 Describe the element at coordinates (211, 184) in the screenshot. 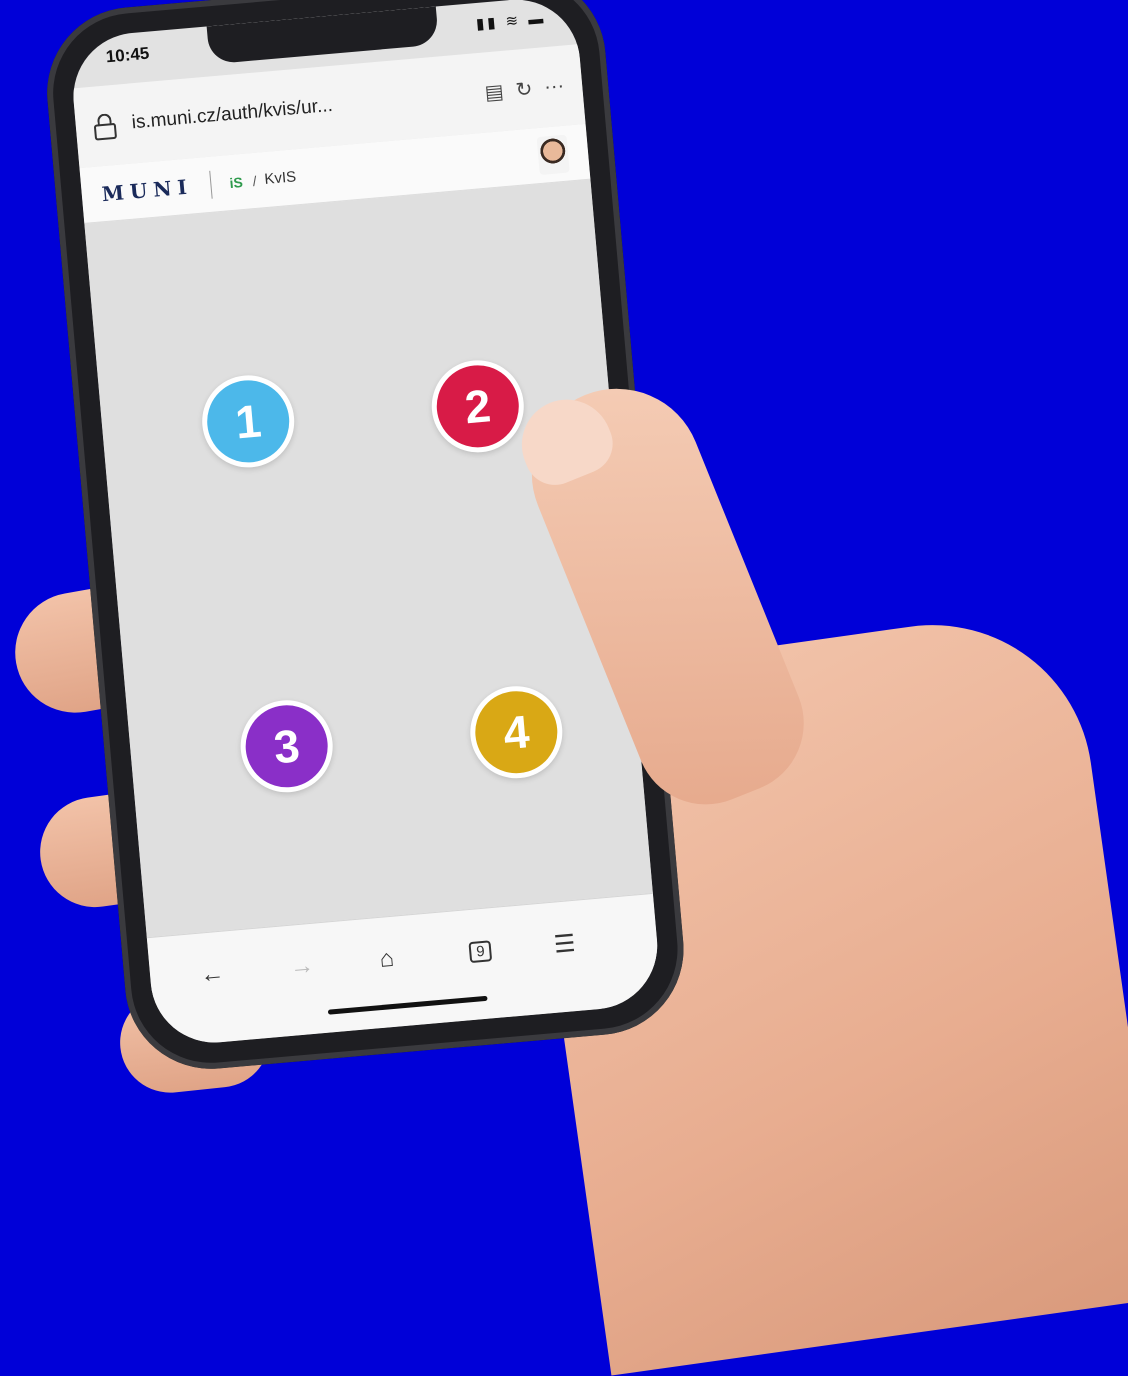

I see `header-divider` at that location.